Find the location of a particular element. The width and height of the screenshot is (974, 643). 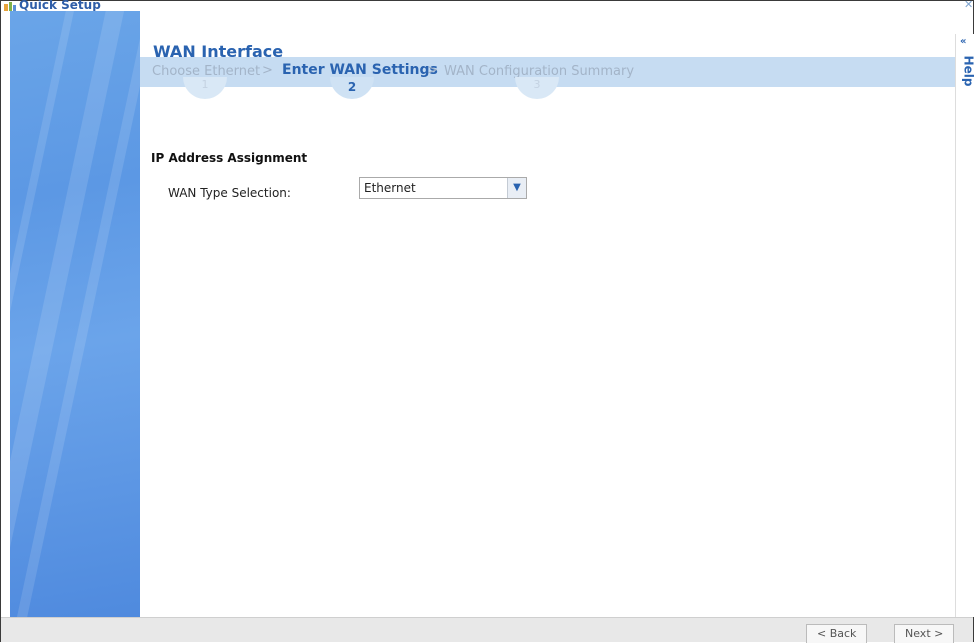

step-enter-wan-settings: Enter WAN Settings is located at coordinates (360, 70).